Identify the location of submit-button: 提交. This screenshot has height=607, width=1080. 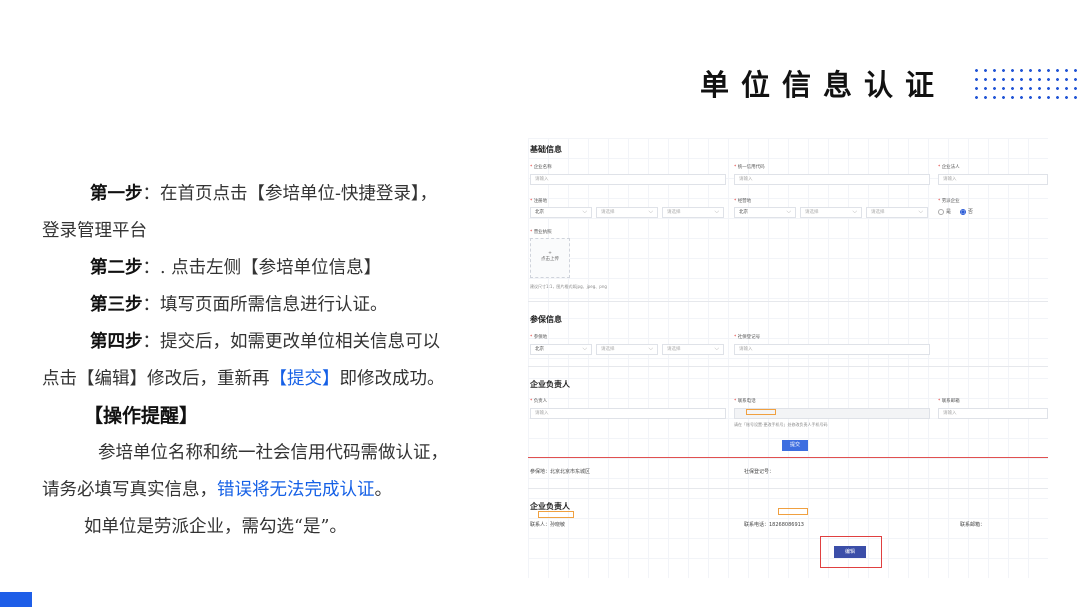
(795, 445).